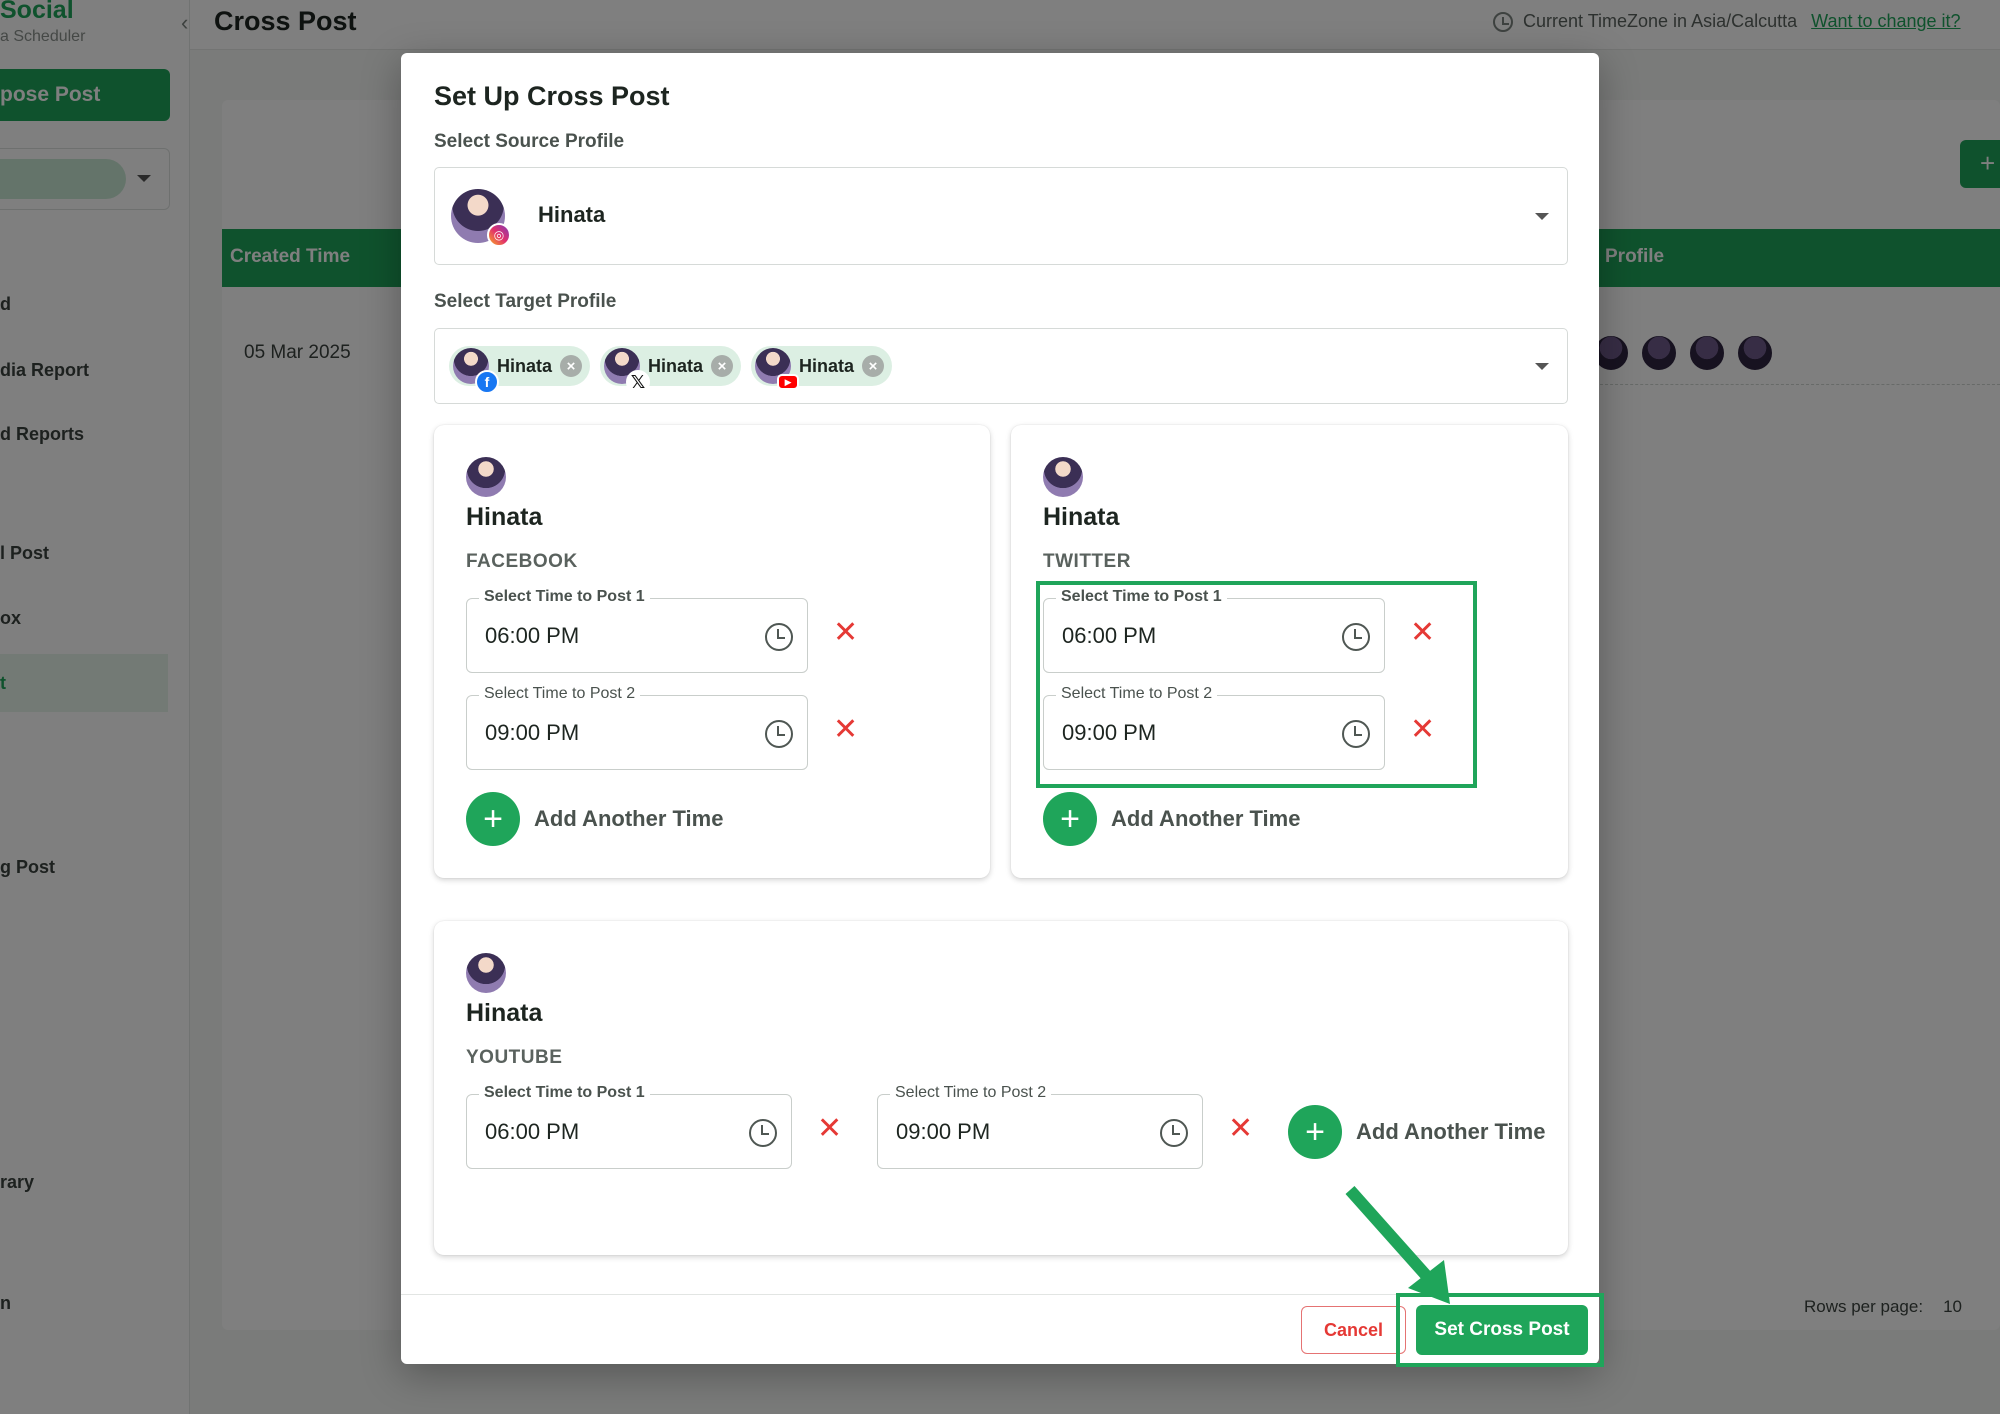 The width and height of the screenshot is (2000, 1414). What do you see at coordinates (1001, 216) in the screenshot?
I see `source-profile-select: ◎ Hinata` at bounding box center [1001, 216].